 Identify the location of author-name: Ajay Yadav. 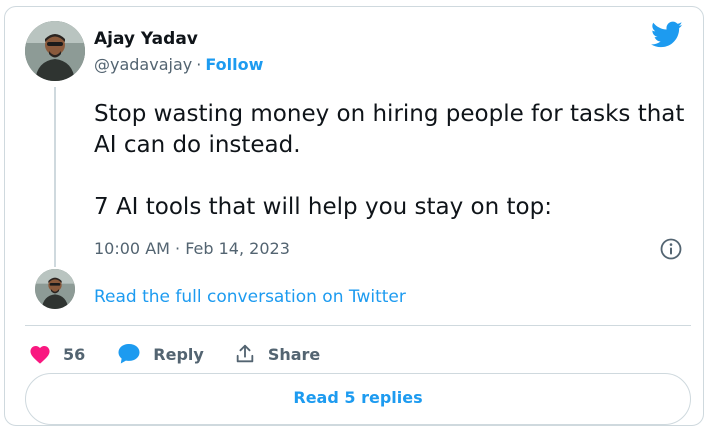
(146, 39).